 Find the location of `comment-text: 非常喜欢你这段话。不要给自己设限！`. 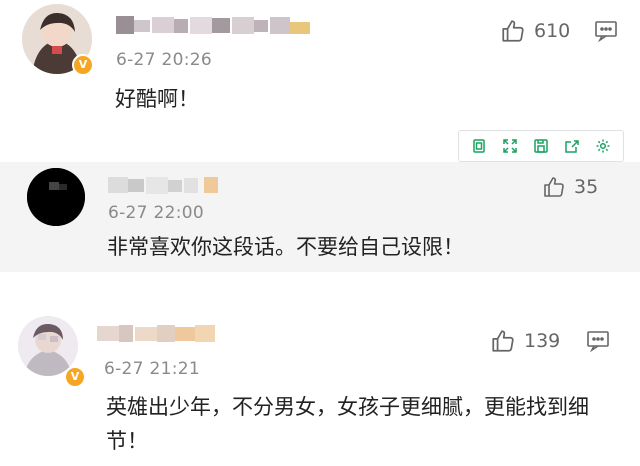

comment-text: 非常喜欢你这段话。不要给自己设限！ is located at coordinates (285, 247).